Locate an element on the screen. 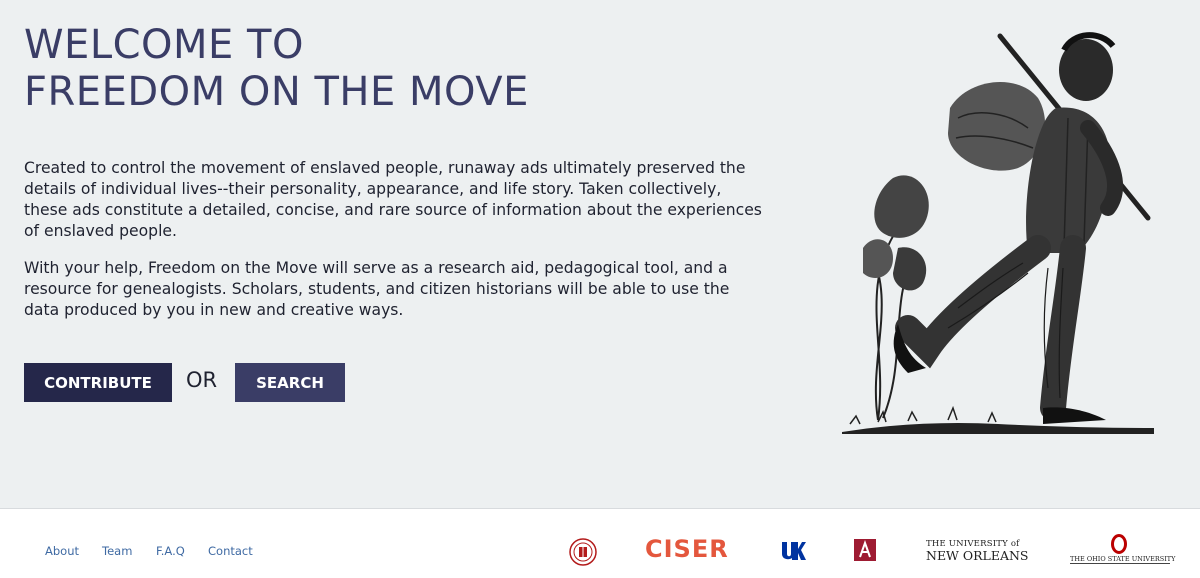 The image size is (1200, 578). footer-link-contact: Contact is located at coordinates (230, 551).